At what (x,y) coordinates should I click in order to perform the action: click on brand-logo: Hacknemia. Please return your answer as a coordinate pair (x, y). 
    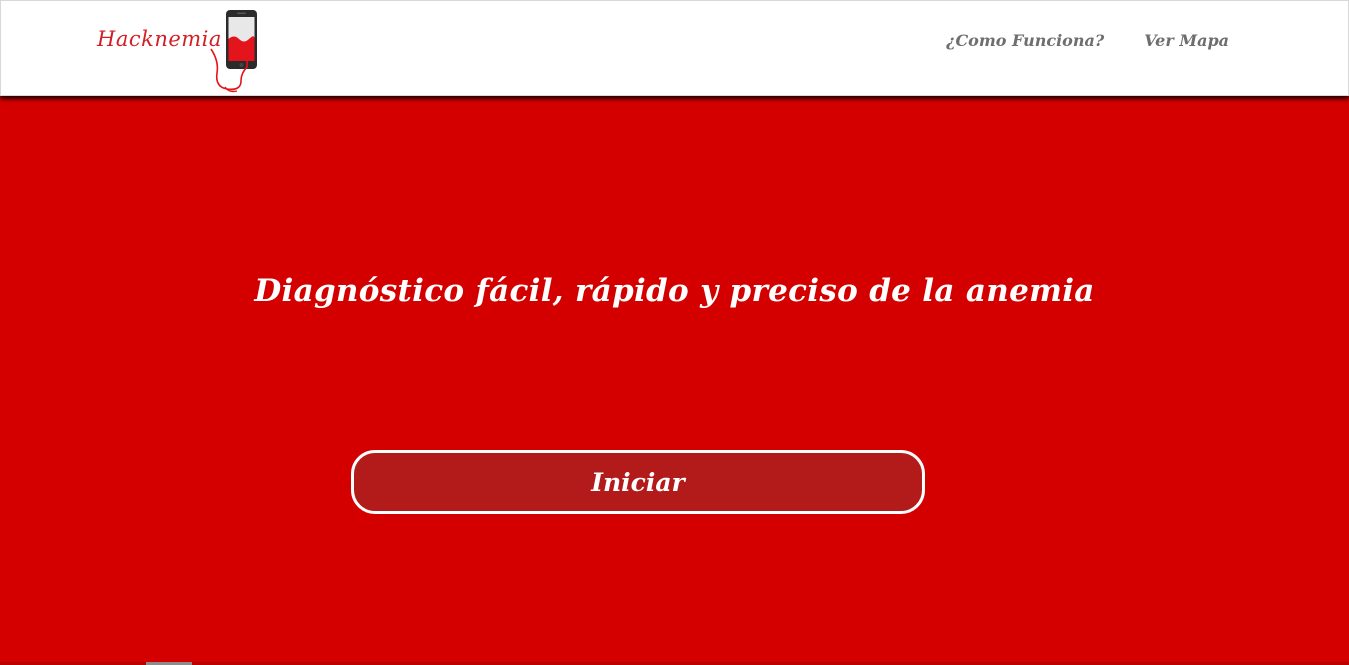
    Looking at the image, I should click on (182, 51).